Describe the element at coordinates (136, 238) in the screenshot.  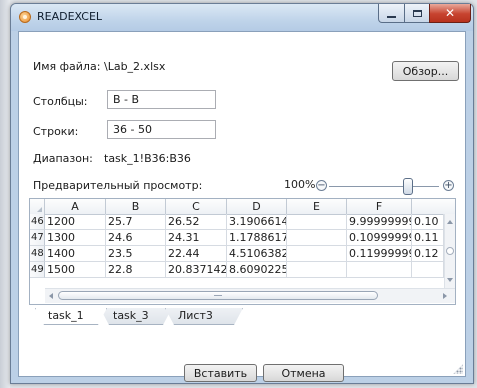
I see `table-cell: 24.6` at that location.